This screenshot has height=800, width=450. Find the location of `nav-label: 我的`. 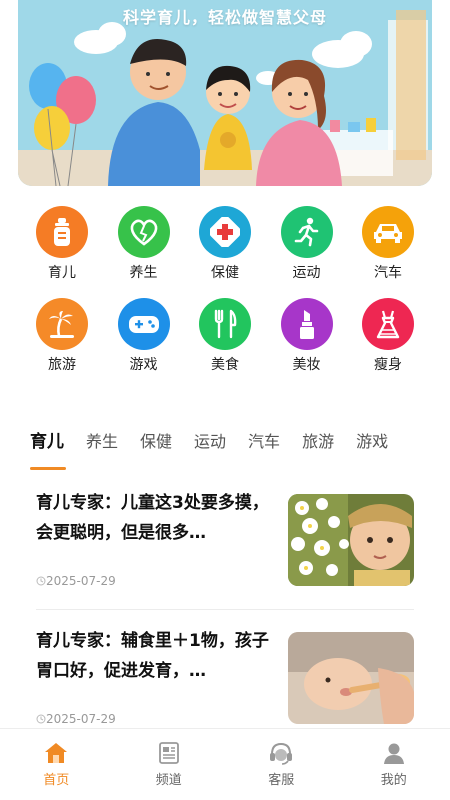

nav-label: 我的 is located at coordinates (393, 780).